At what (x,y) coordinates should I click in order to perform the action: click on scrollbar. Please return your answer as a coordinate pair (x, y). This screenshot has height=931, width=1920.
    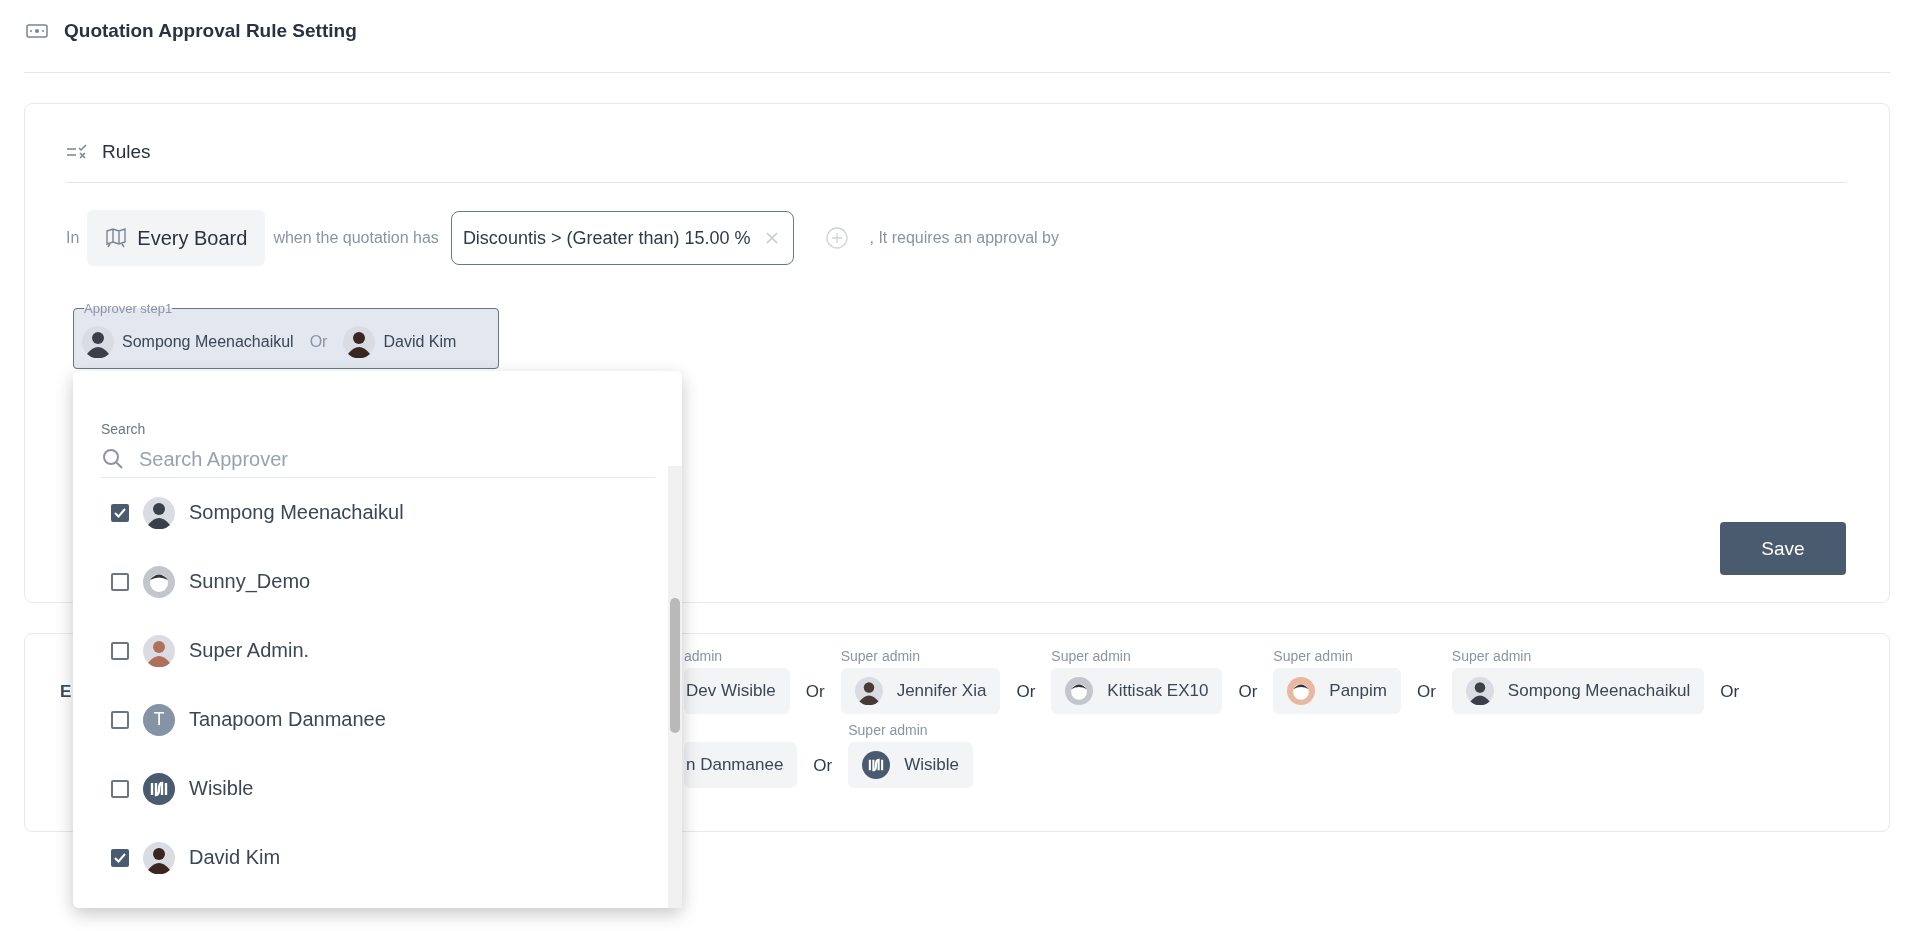
    Looking at the image, I should click on (675, 687).